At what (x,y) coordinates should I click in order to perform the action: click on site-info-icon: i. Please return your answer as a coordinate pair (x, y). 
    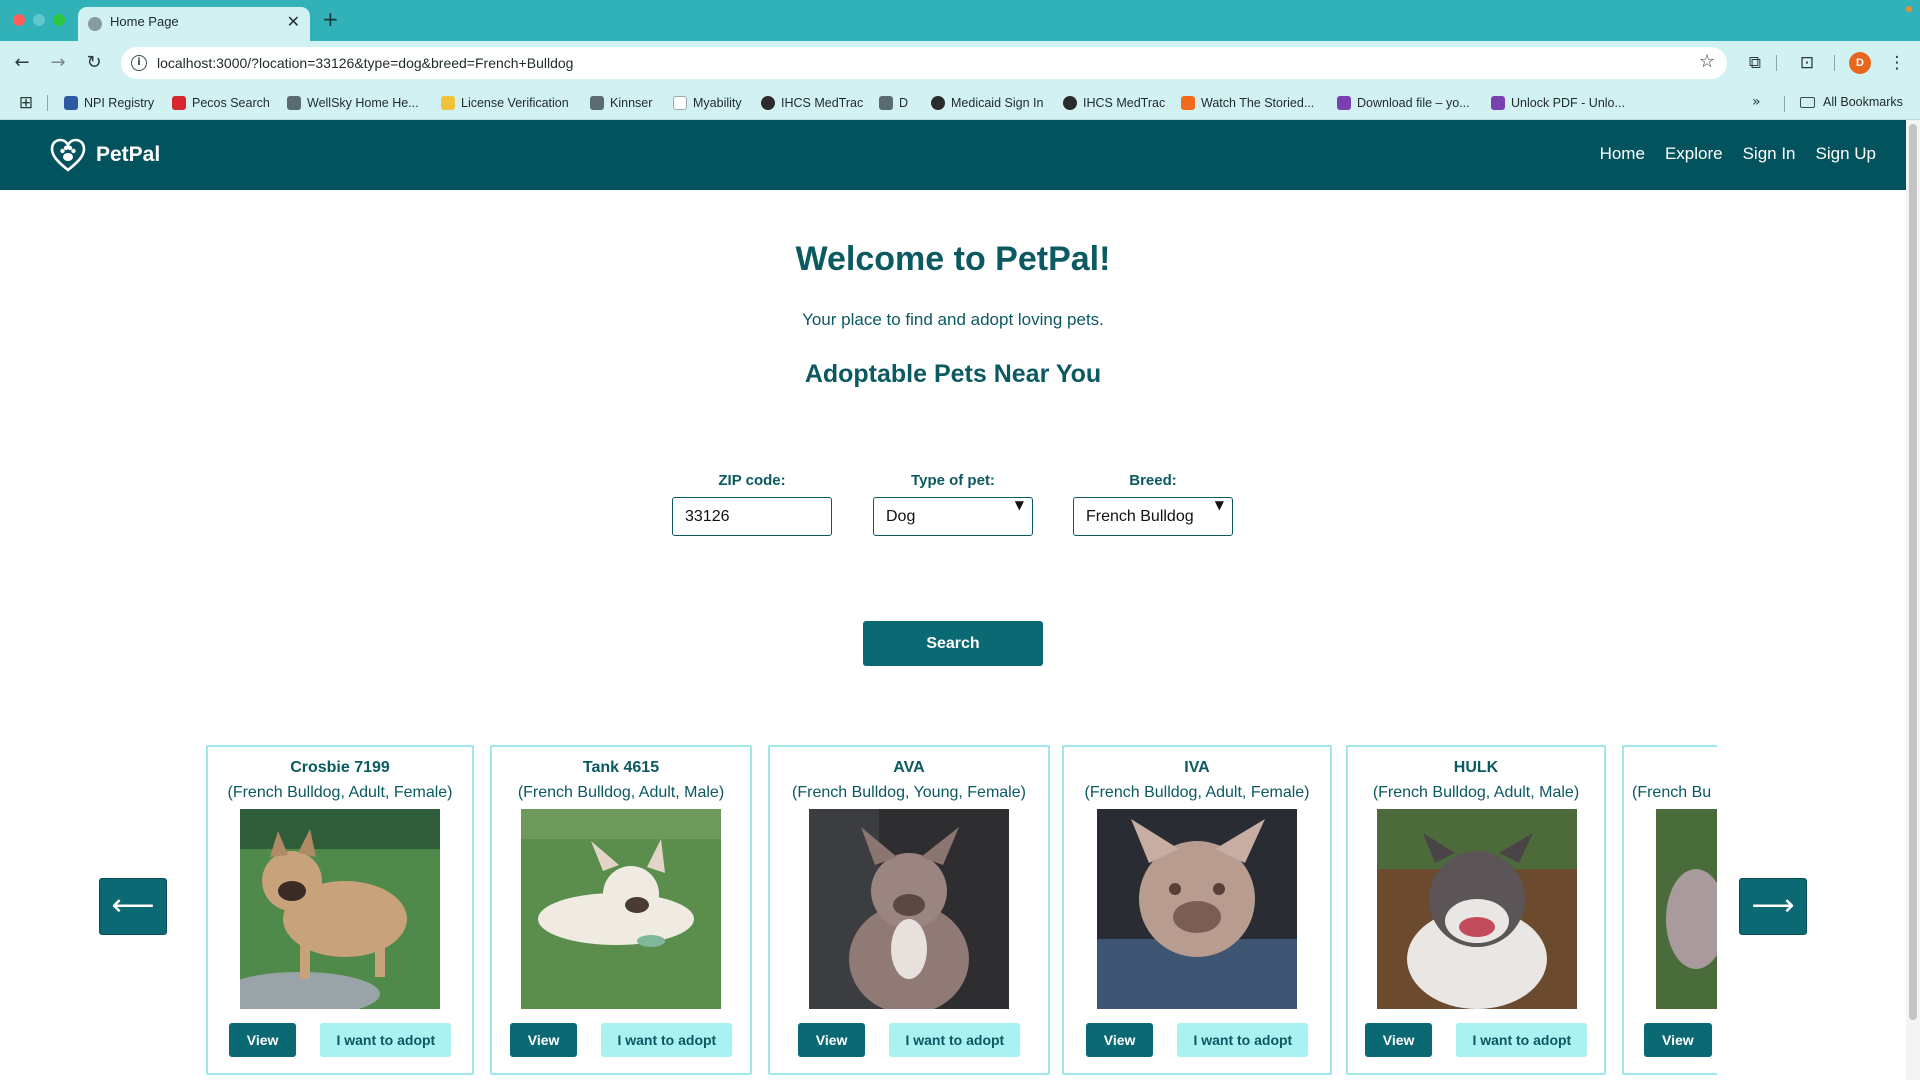
    Looking at the image, I should click on (139, 63).